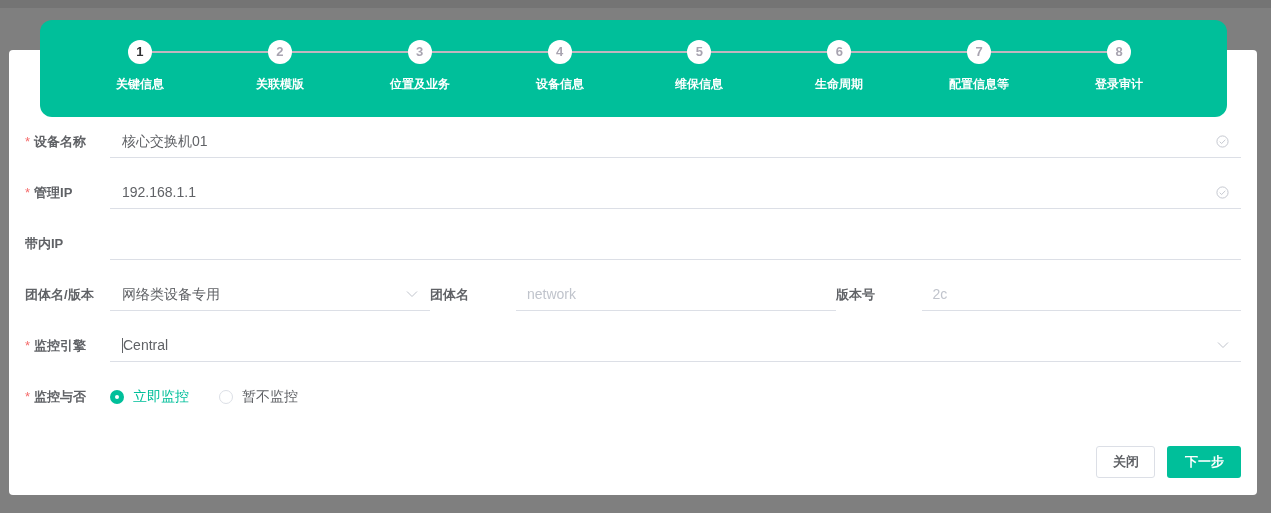 The image size is (1271, 513). What do you see at coordinates (855, 294) in the screenshot?
I see `field-label: 版本号` at bounding box center [855, 294].